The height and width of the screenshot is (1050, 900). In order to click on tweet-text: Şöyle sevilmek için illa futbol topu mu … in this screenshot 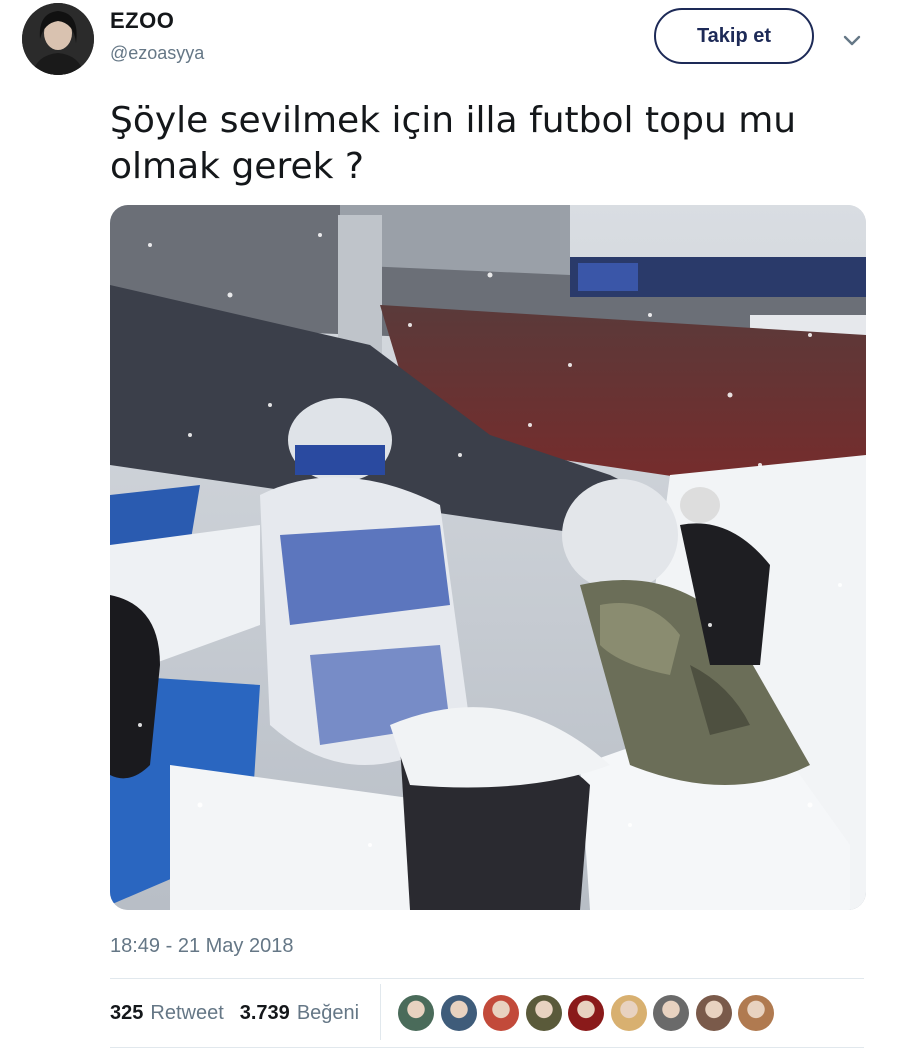, I will do `click(480, 144)`.